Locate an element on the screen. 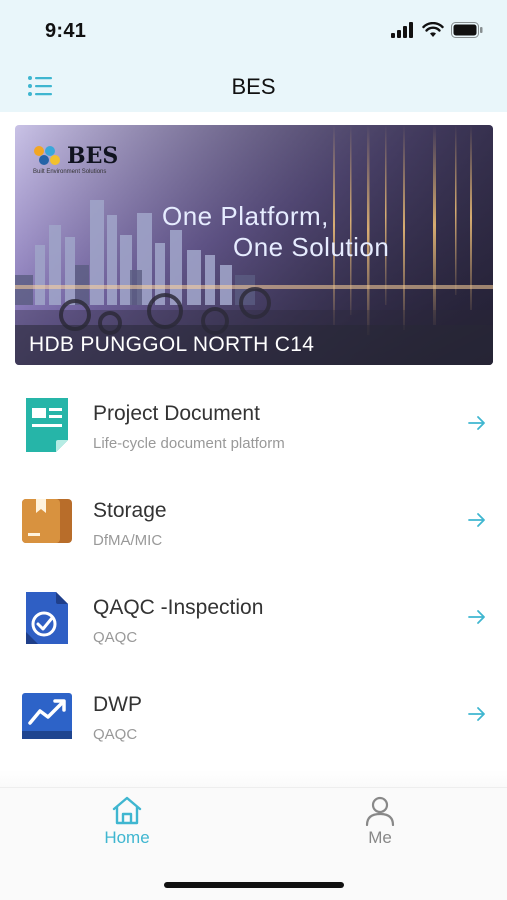  tab-me: Me is located at coordinates (380, 826).